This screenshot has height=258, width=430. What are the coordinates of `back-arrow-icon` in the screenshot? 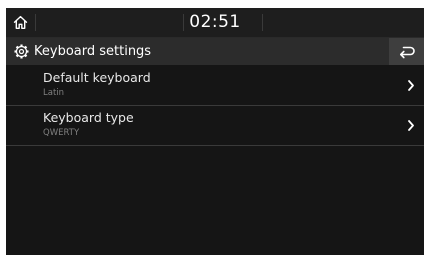 It's located at (407, 52).